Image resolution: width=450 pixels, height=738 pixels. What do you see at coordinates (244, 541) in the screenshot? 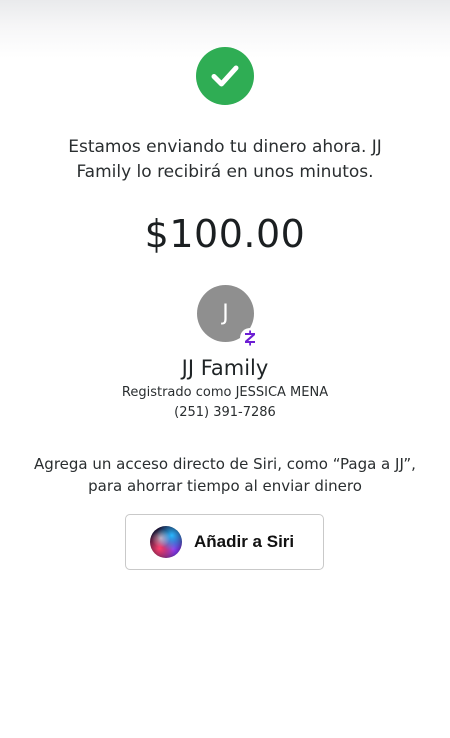
I see `add-to-siri-label: Añadir a Siri` at bounding box center [244, 541].